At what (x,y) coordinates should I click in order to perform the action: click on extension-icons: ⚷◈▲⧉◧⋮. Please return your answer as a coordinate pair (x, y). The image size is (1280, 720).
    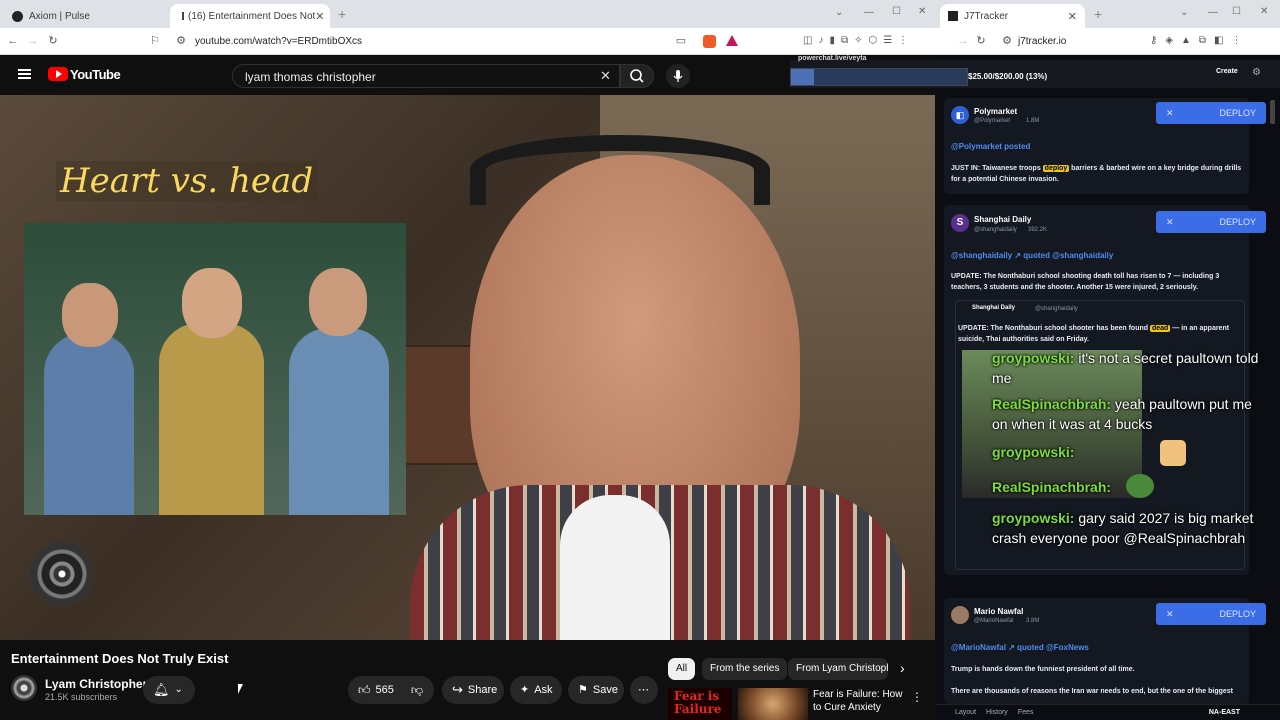
    Looking at the image, I should click on (1200, 40).